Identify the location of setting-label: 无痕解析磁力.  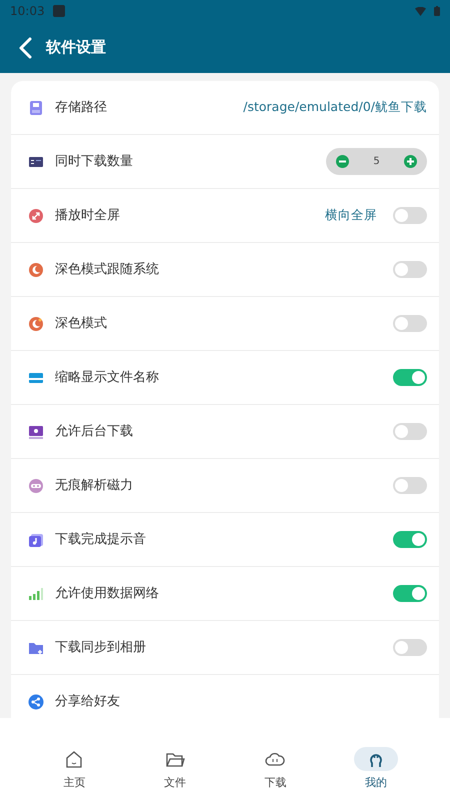
(94, 485).